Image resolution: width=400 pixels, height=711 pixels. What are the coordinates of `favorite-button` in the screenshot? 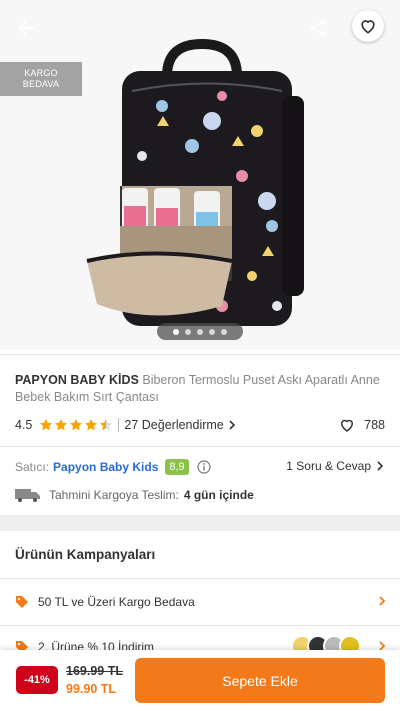 It's located at (368, 26).